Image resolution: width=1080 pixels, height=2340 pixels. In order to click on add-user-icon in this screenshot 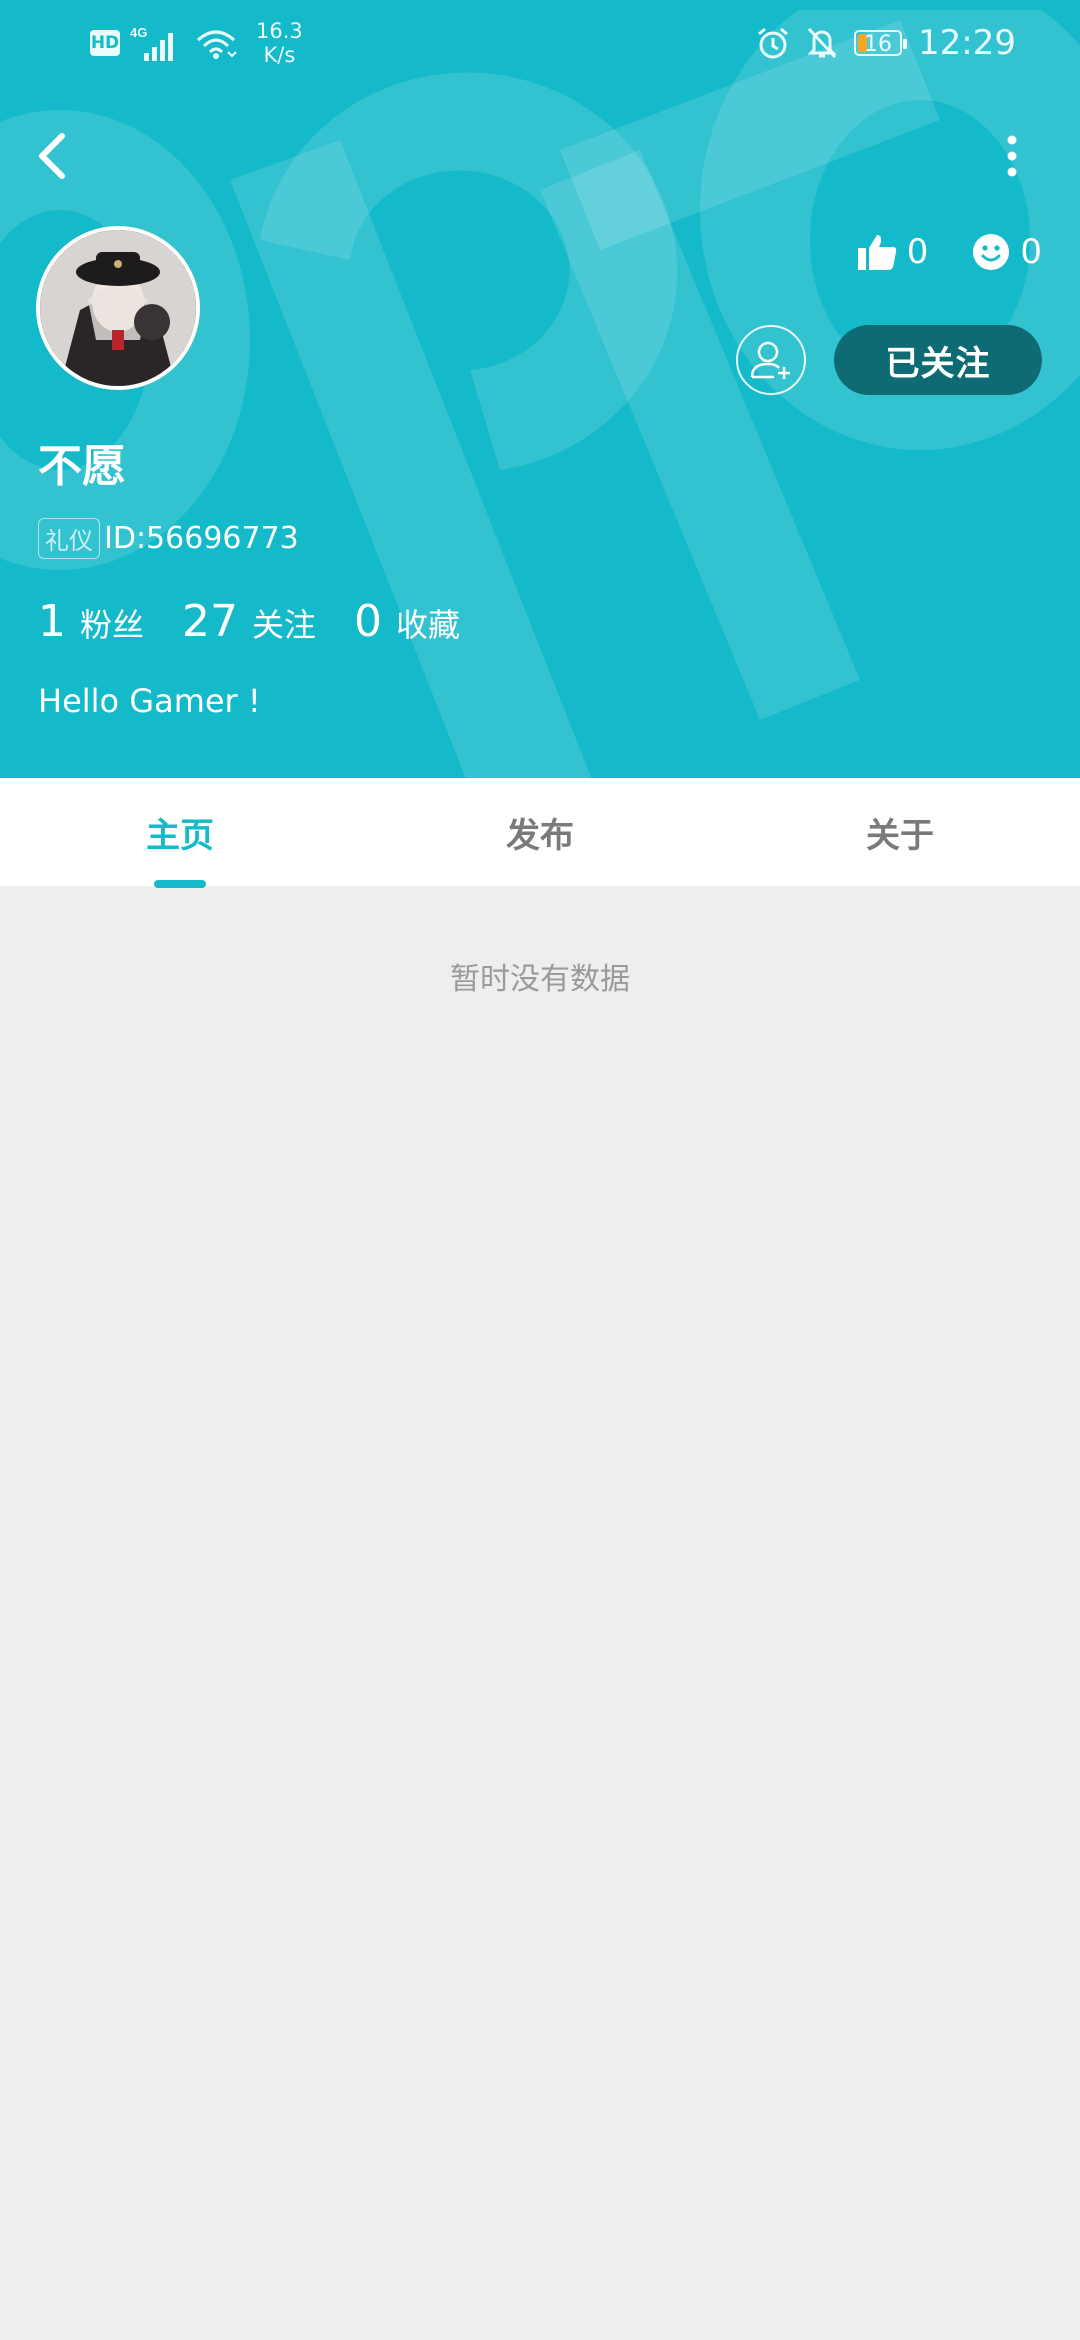, I will do `click(770, 360)`.